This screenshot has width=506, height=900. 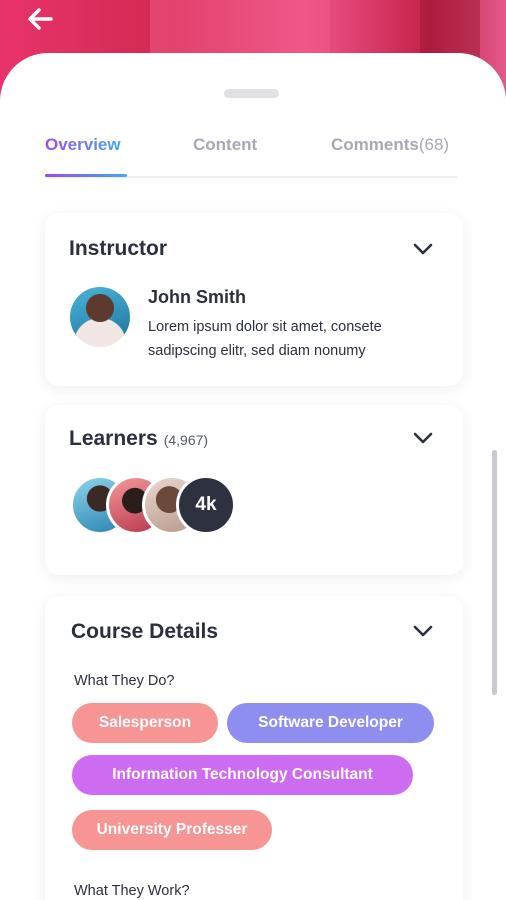 I want to click on what-they-work-label: What They Work?, so click(x=132, y=891).